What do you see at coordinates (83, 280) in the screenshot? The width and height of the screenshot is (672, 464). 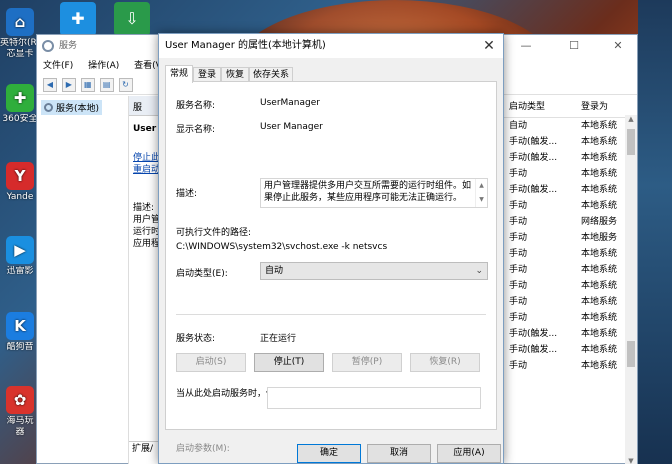 I see `console-tree: 服务(本地)` at bounding box center [83, 280].